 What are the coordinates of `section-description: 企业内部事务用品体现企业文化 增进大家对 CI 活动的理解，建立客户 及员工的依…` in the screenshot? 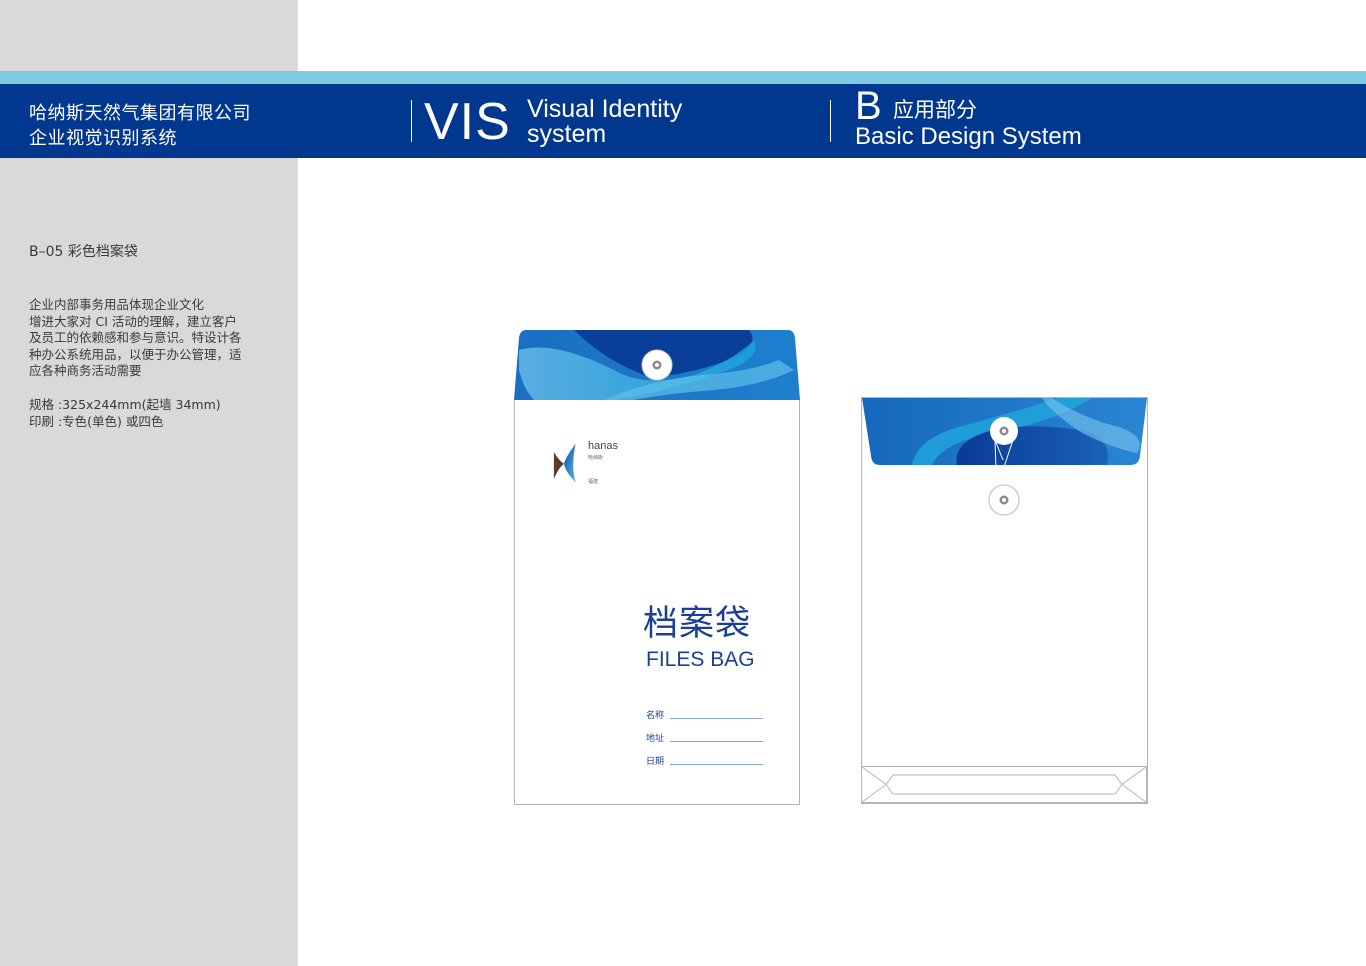 It's located at (154, 338).